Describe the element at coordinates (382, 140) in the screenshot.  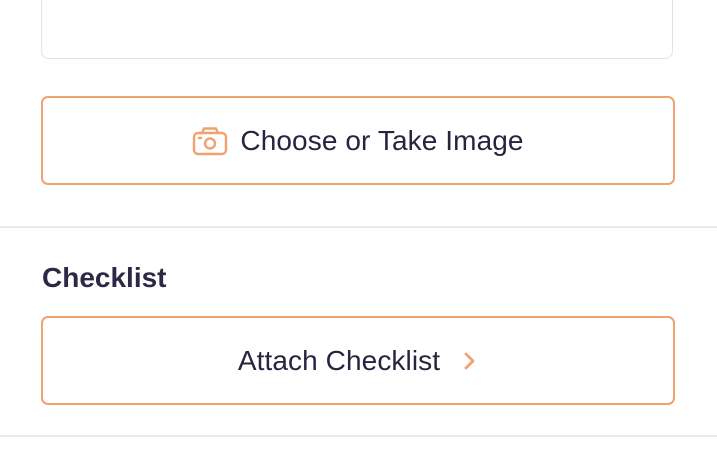
I see `choose-image-label: Choose or Take Image` at that location.